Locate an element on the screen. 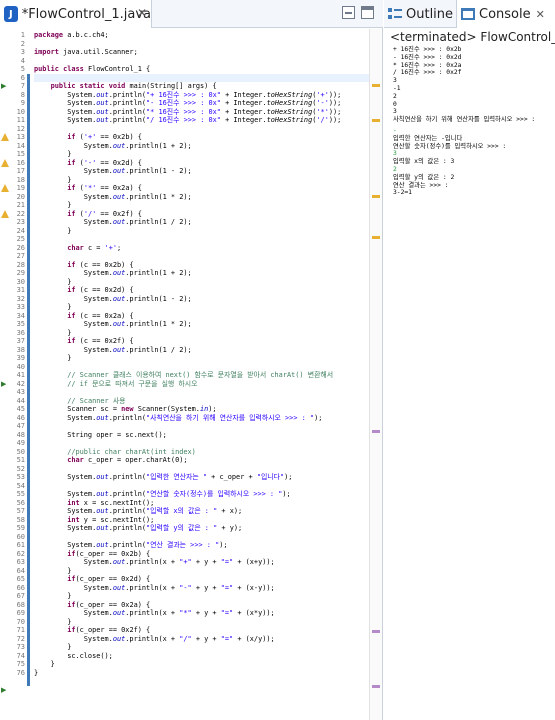  code-line: if ('*' == 0x2a) { is located at coordinates (88, 188).